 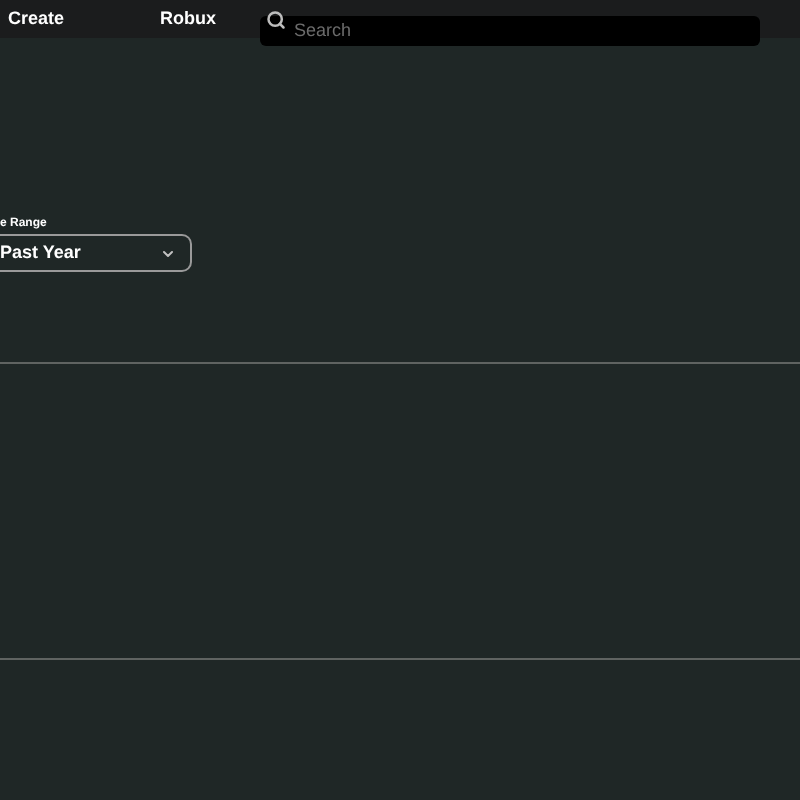 What do you see at coordinates (168, 253) in the screenshot?
I see `caret-icon` at bounding box center [168, 253].